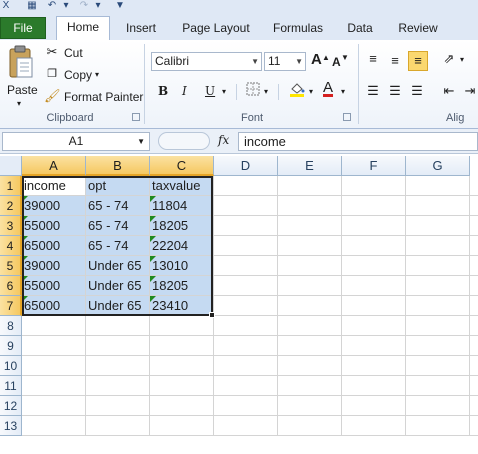  I want to click on formula-expander, so click(184, 141).